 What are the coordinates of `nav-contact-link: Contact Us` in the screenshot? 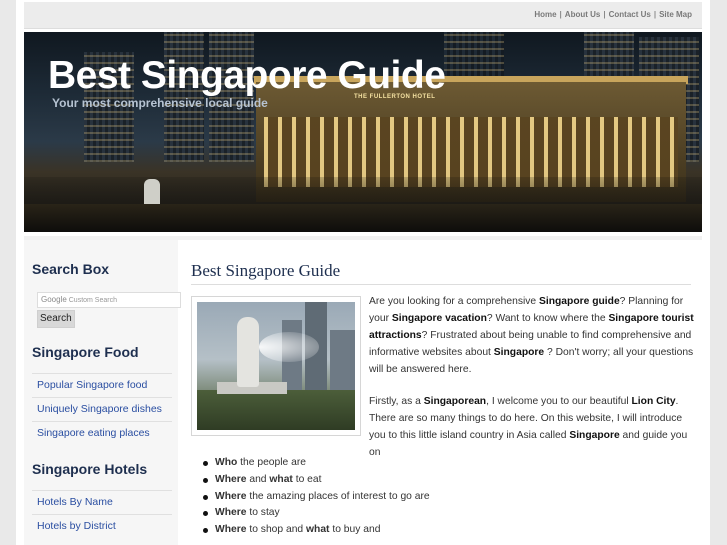 It's located at (630, 14).